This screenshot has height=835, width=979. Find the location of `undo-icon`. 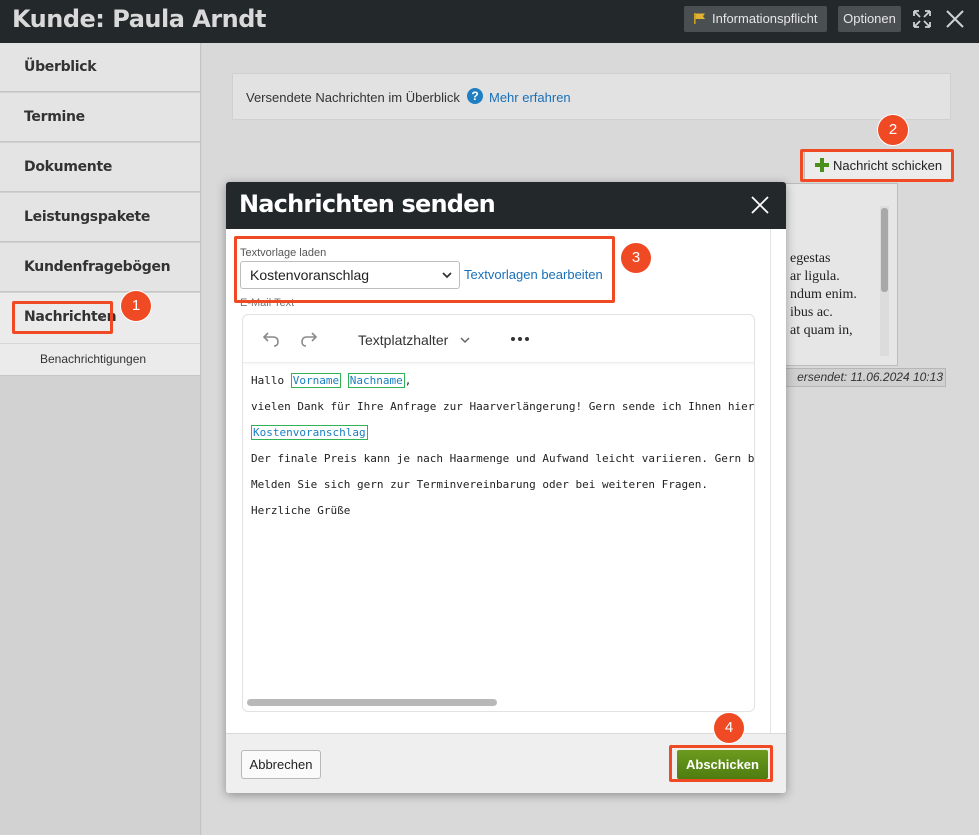

undo-icon is located at coordinates (271, 339).